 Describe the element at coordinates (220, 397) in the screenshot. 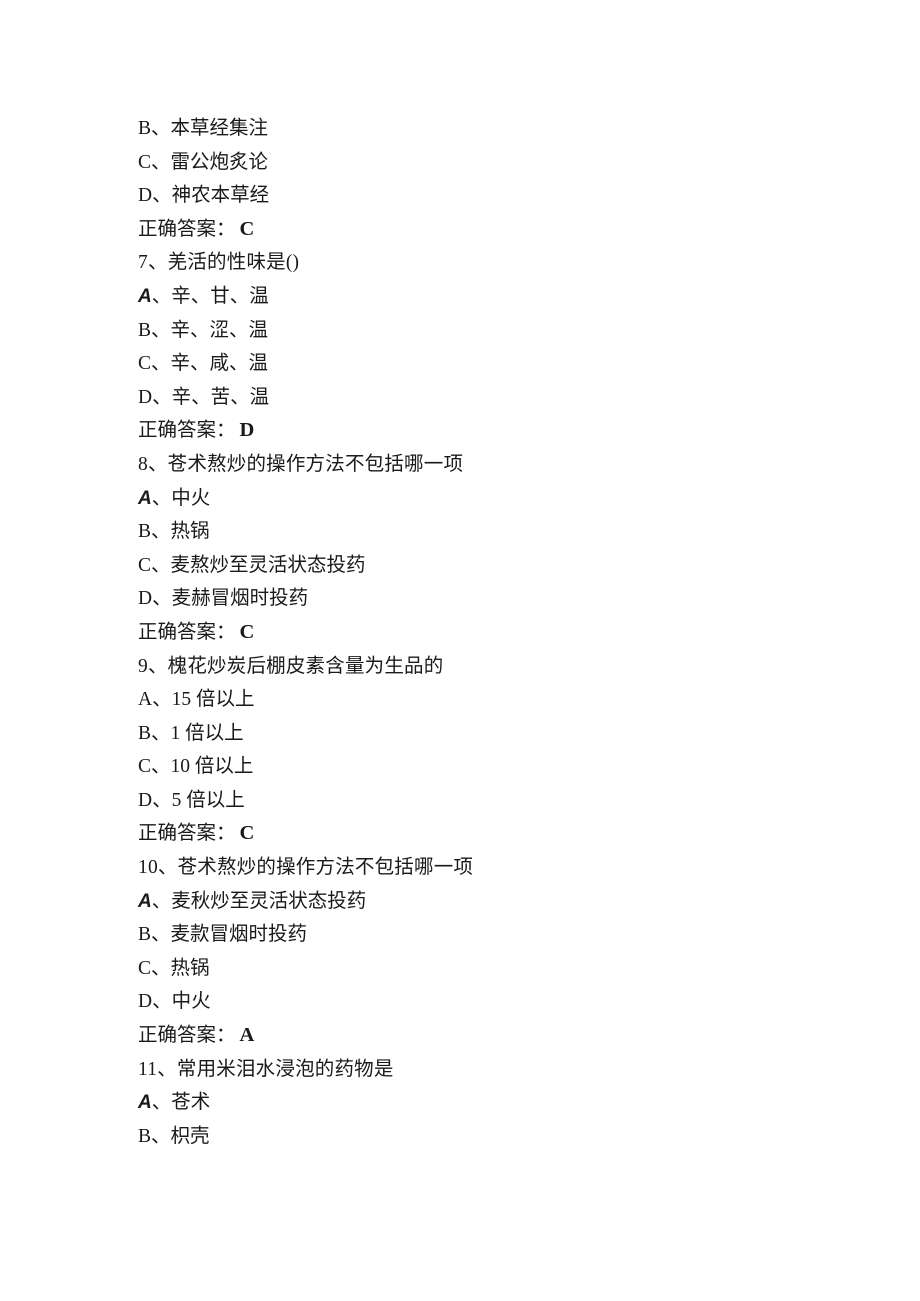

I see `option-text: 辛、苦、温` at that location.